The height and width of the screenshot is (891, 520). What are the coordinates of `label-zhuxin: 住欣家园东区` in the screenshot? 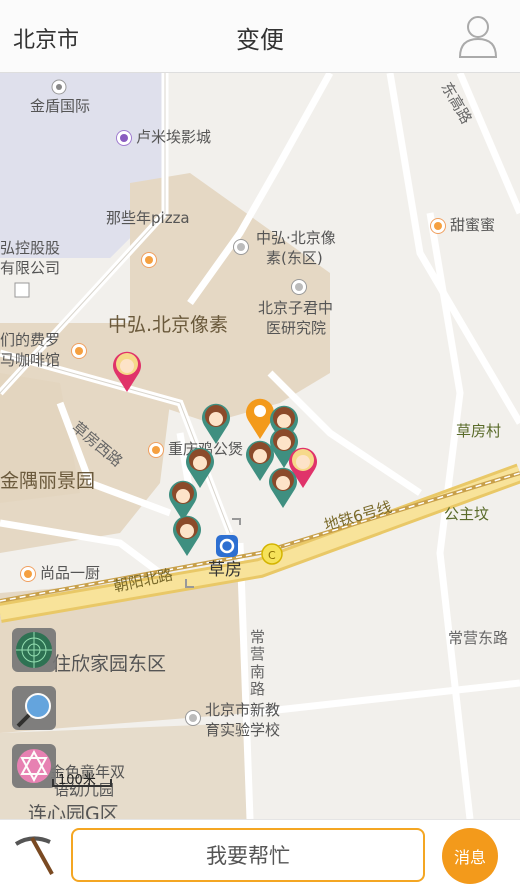 It's located at (109, 664).